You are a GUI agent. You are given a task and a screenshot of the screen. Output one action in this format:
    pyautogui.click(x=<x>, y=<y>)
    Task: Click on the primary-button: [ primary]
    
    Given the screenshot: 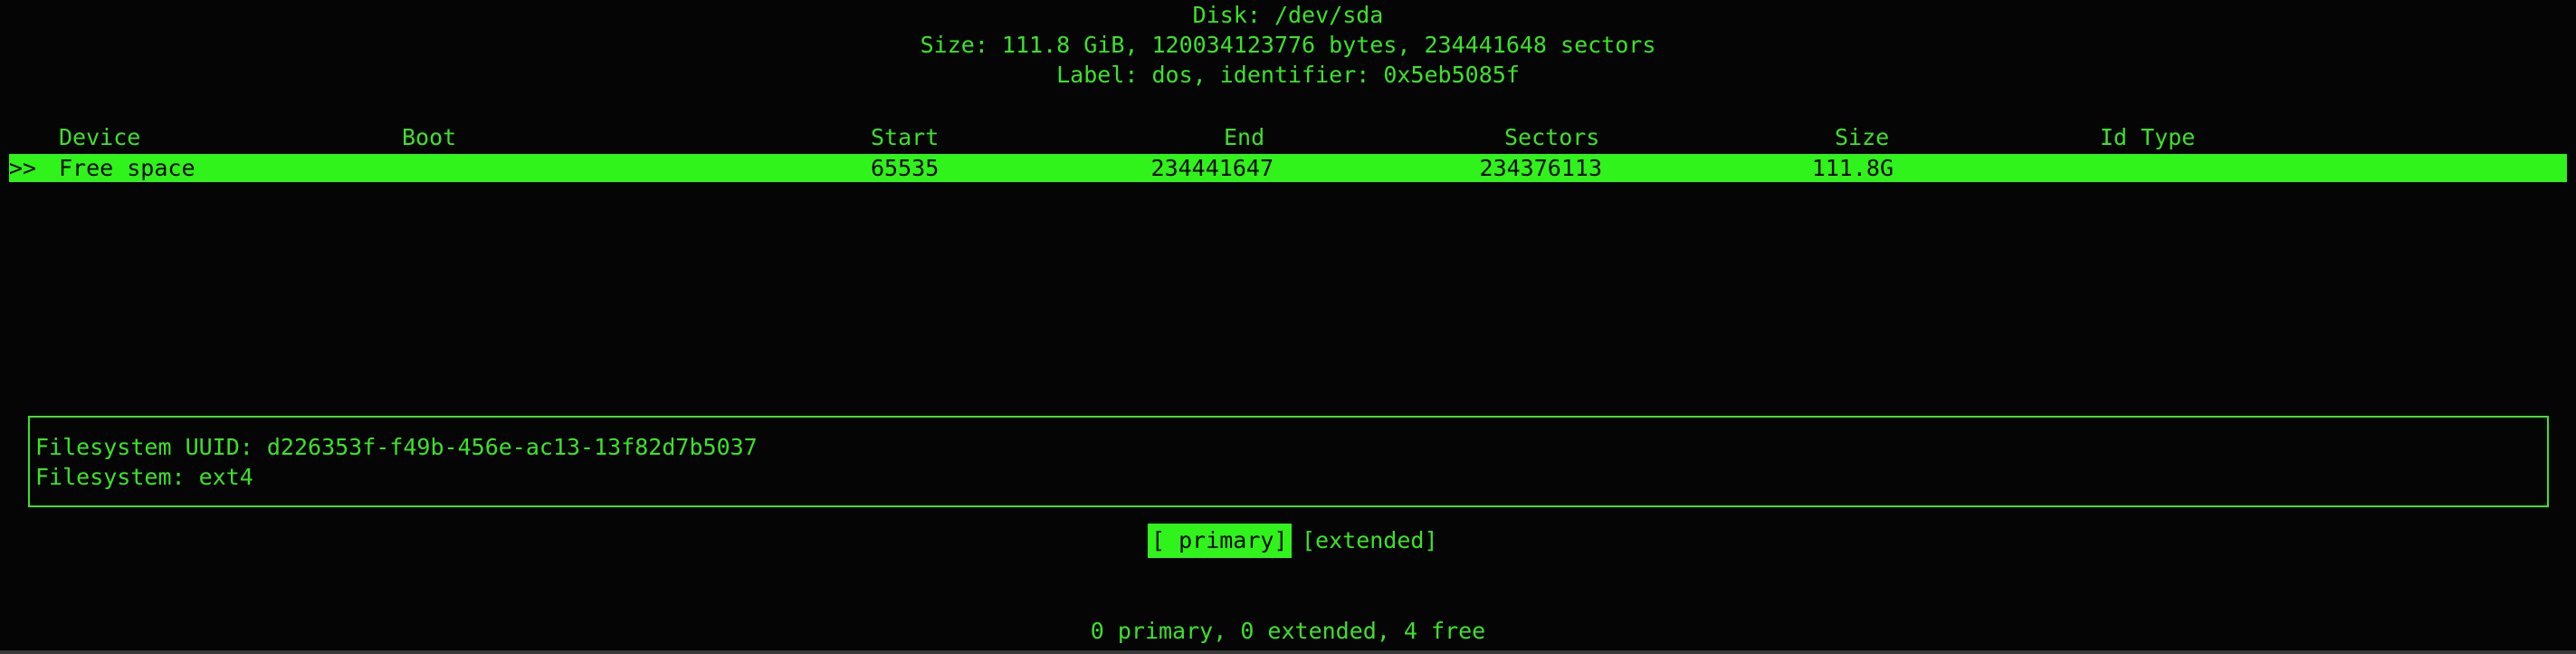 What is the action you would take?
    pyautogui.click(x=1220, y=541)
    